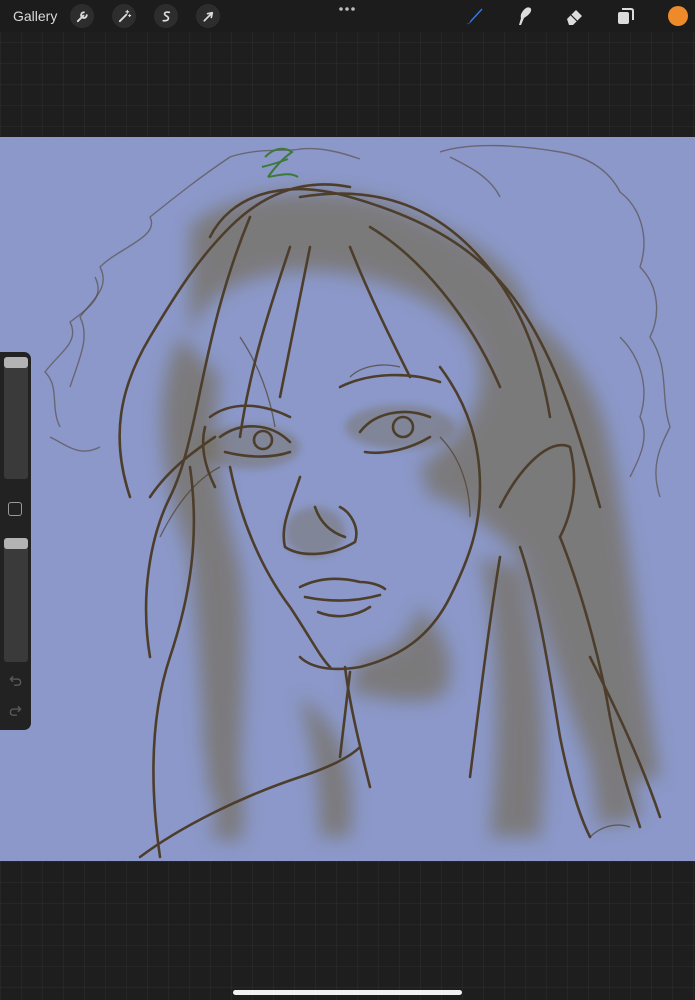 The width and height of the screenshot is (695, 1000). I want to click on actions-button, so click(82, 16).